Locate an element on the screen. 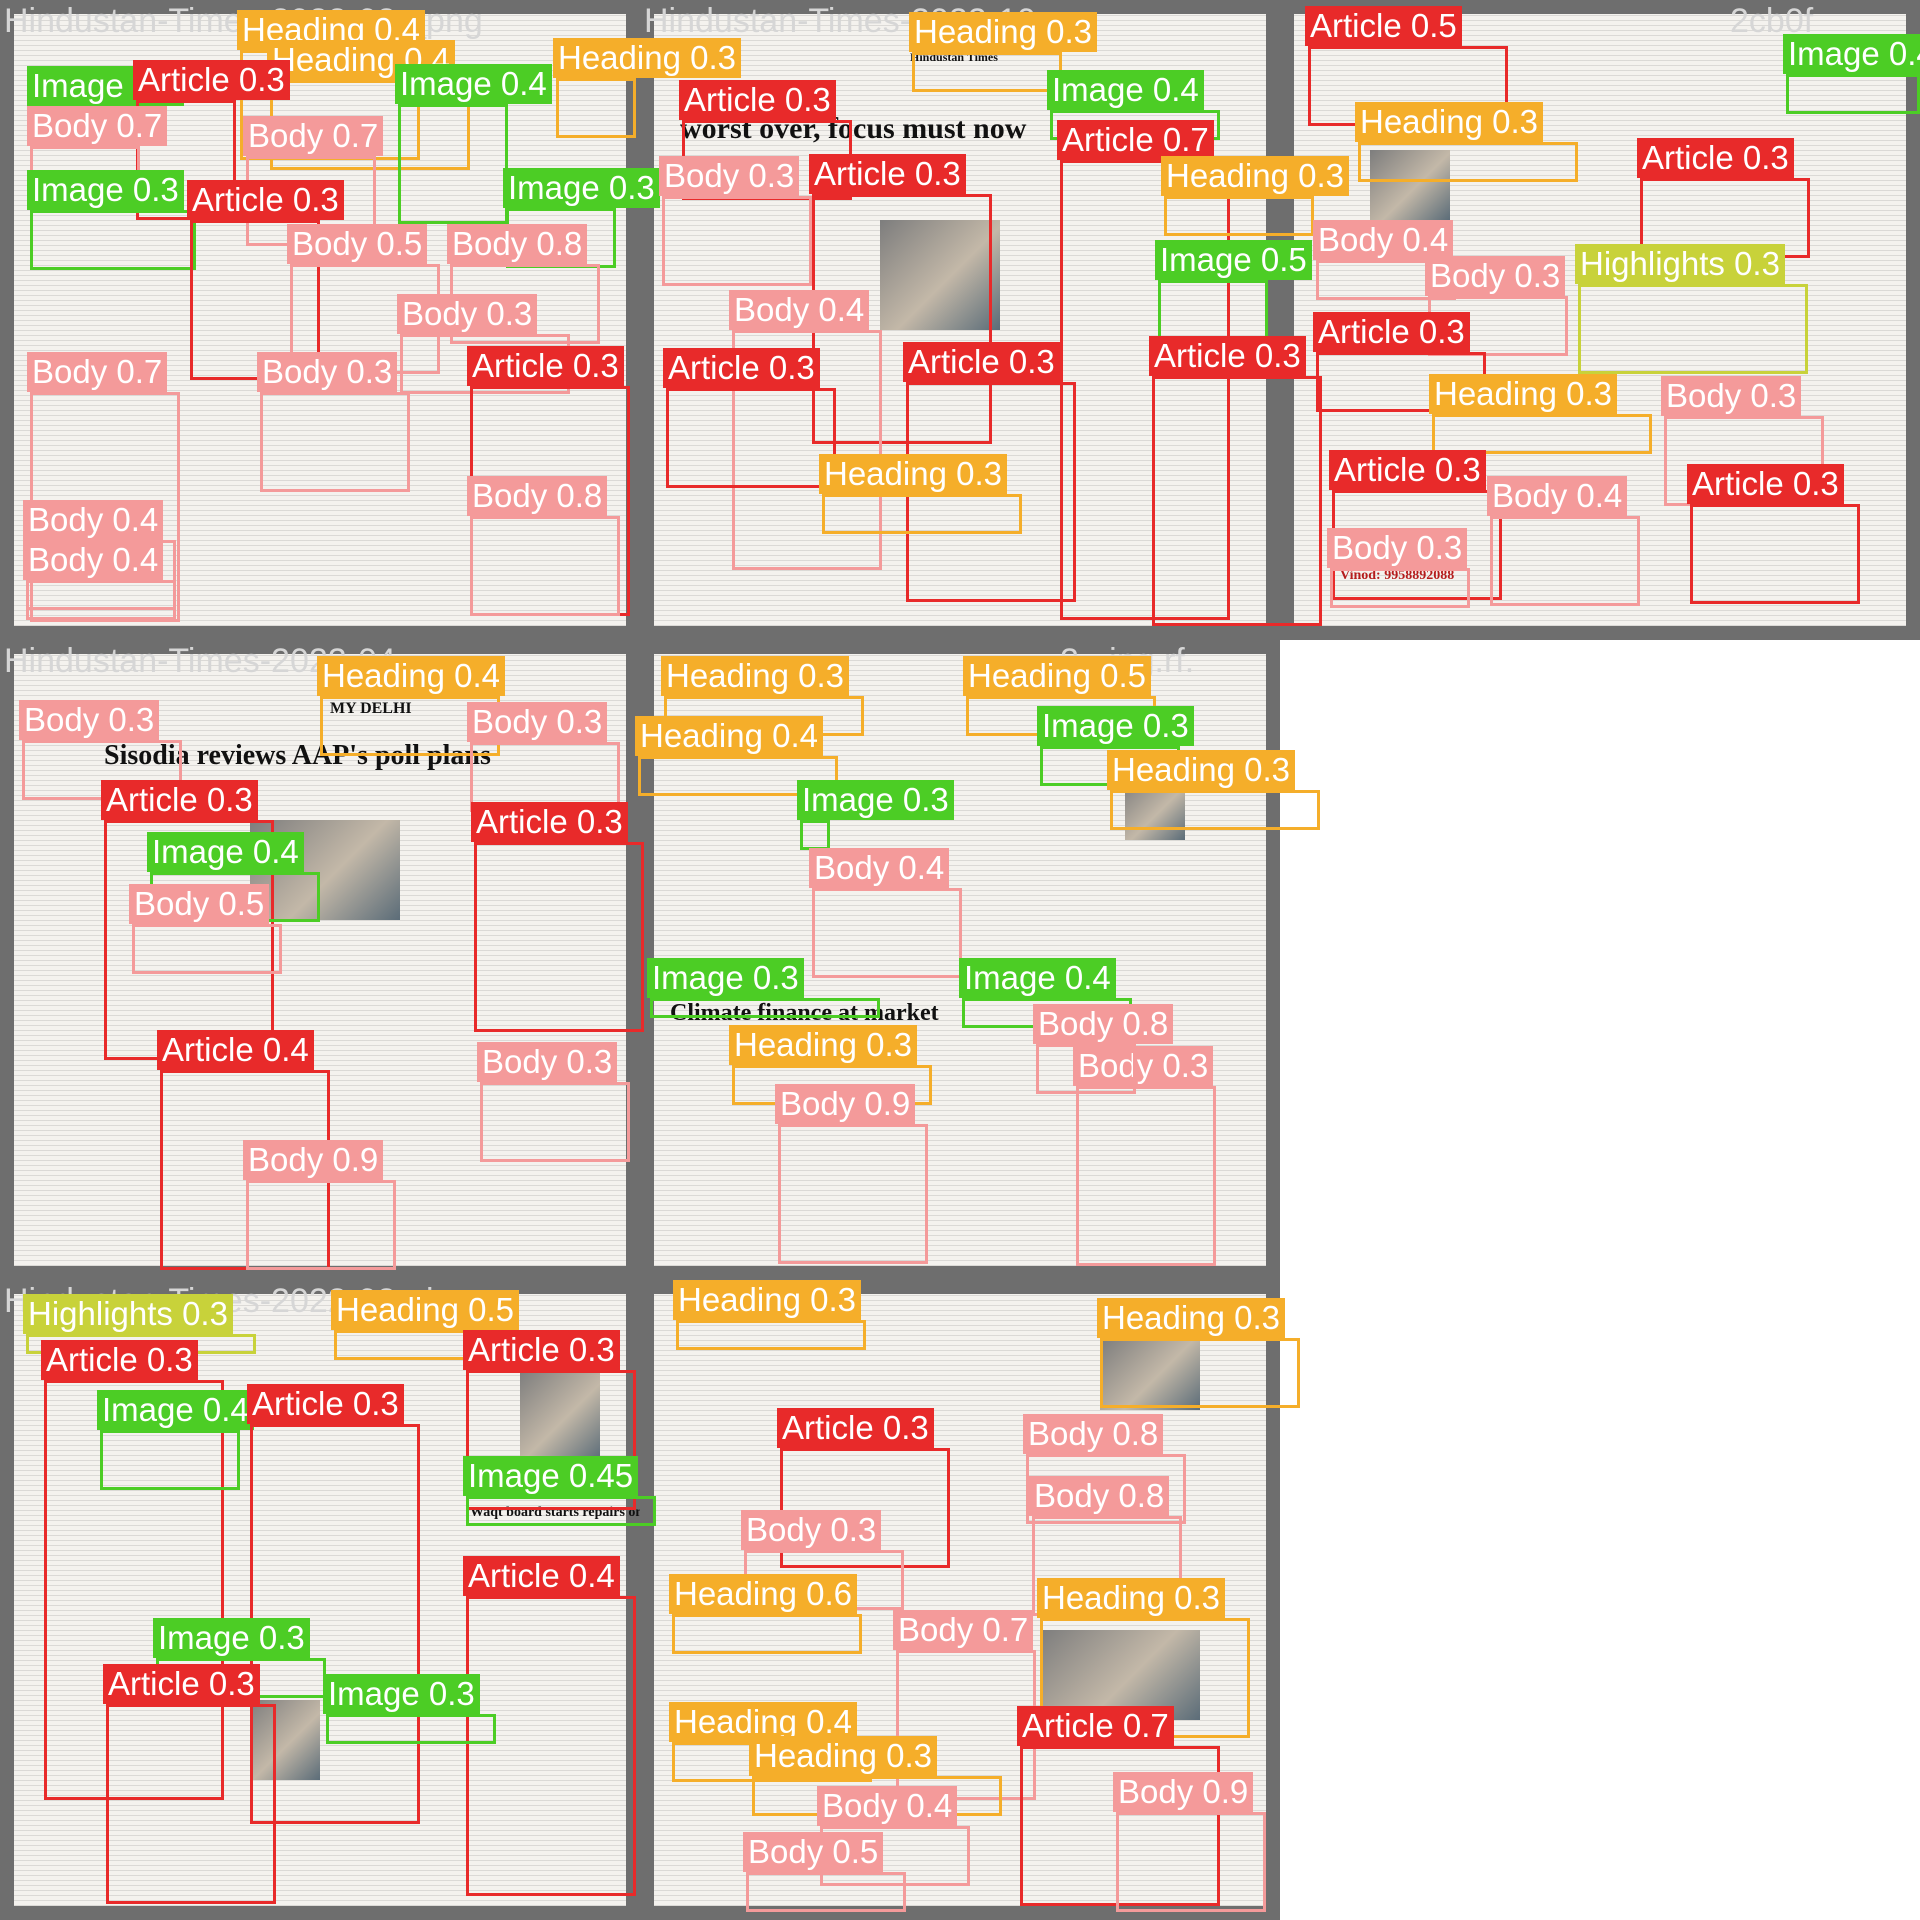  detection-box: Highlights 0.3 is located at coordinates (1691, 309).